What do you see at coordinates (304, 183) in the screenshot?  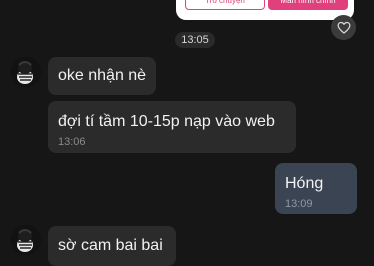 I see `message-text: Hóng` at bounding box center [304, 183].